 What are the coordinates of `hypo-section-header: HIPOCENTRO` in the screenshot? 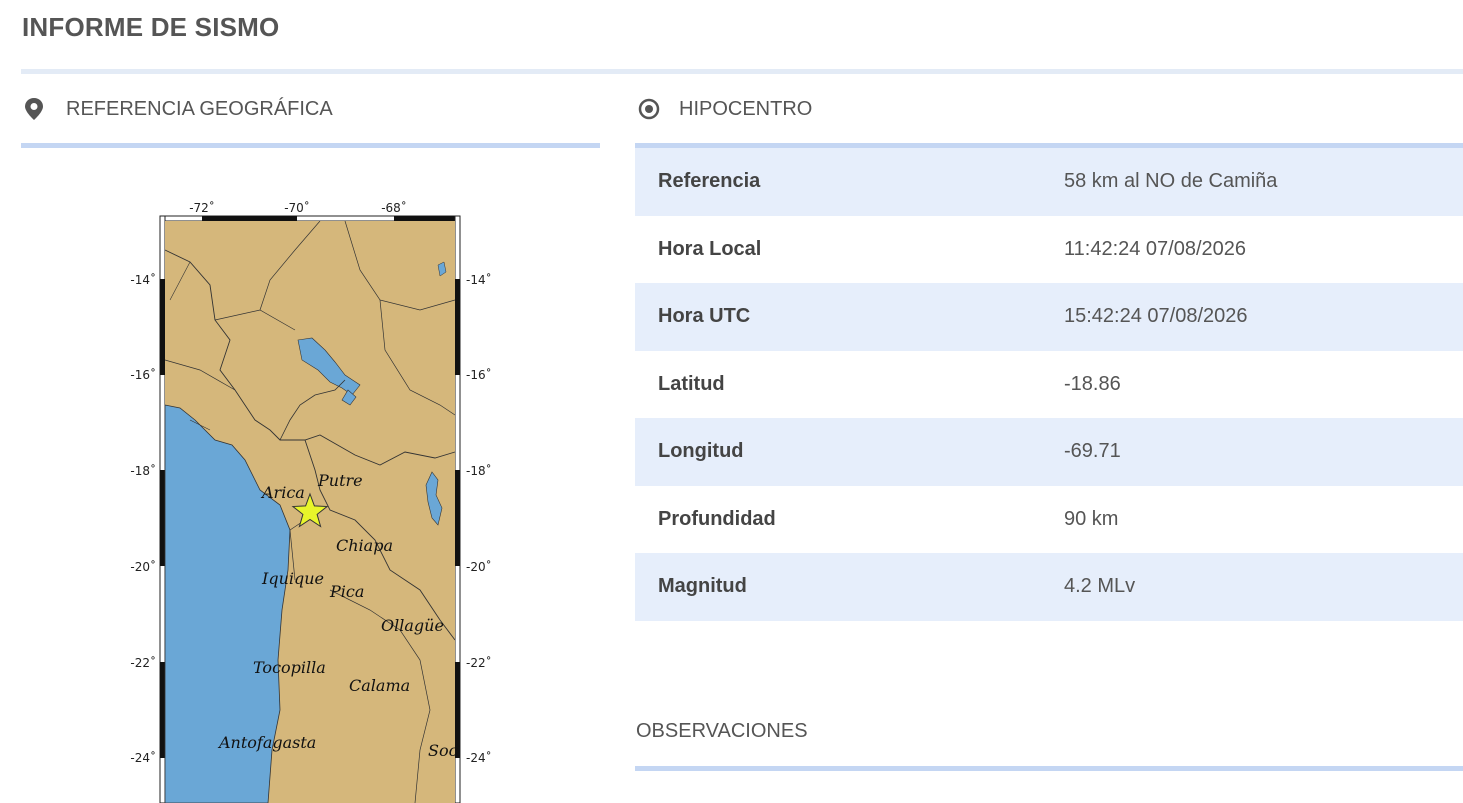 It's located at (724, 109).